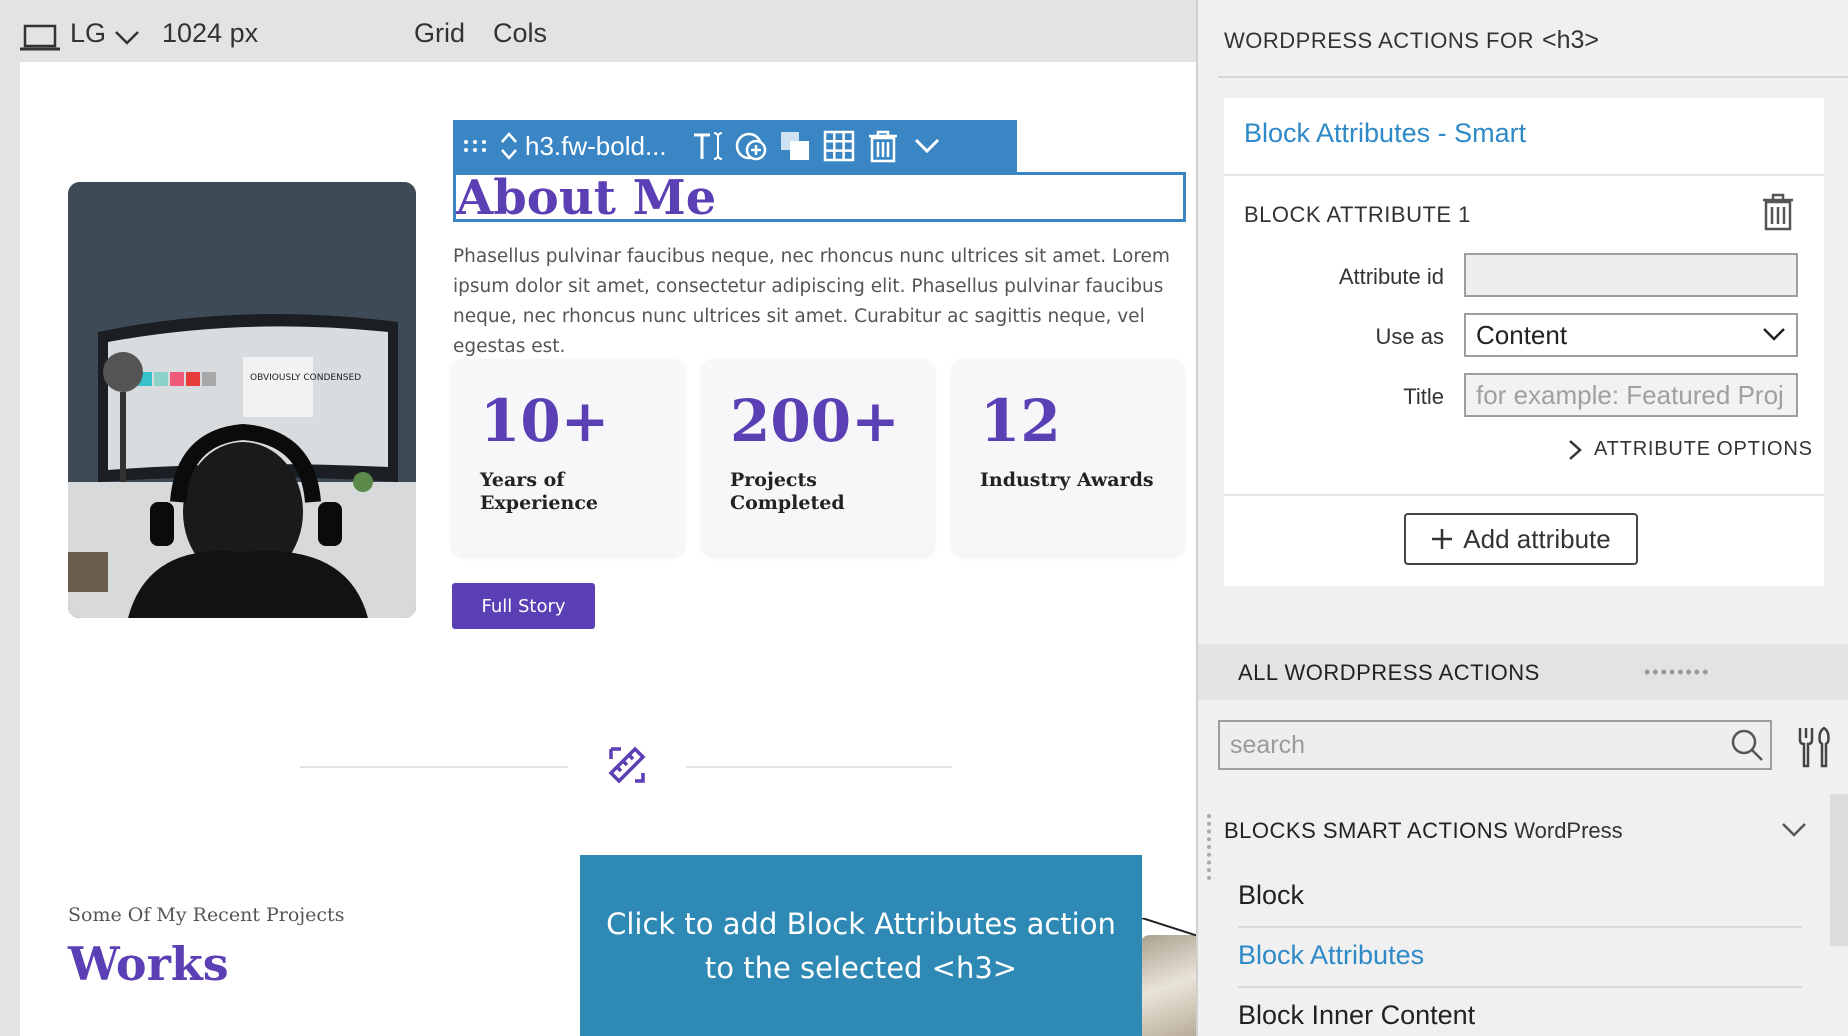 The image size is (1848, 1036). I want to click on header-divider, so click(1533, 77).